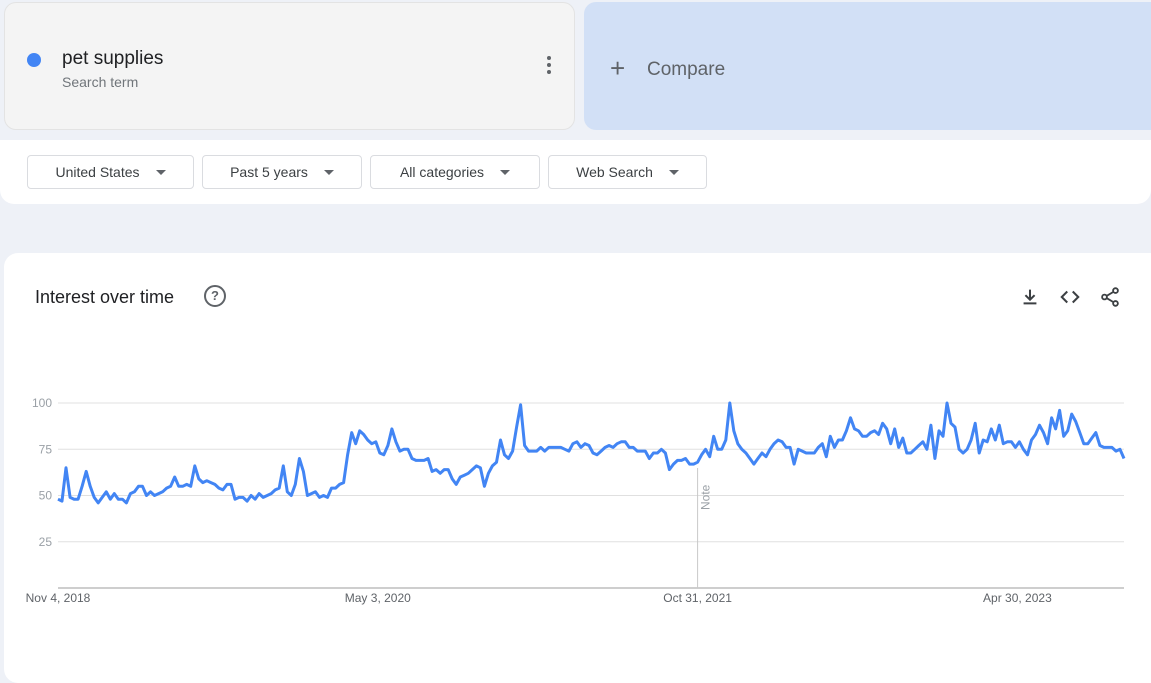  I want to click on y-axis-ticks: 25 50 75 100, so click(42, 472).